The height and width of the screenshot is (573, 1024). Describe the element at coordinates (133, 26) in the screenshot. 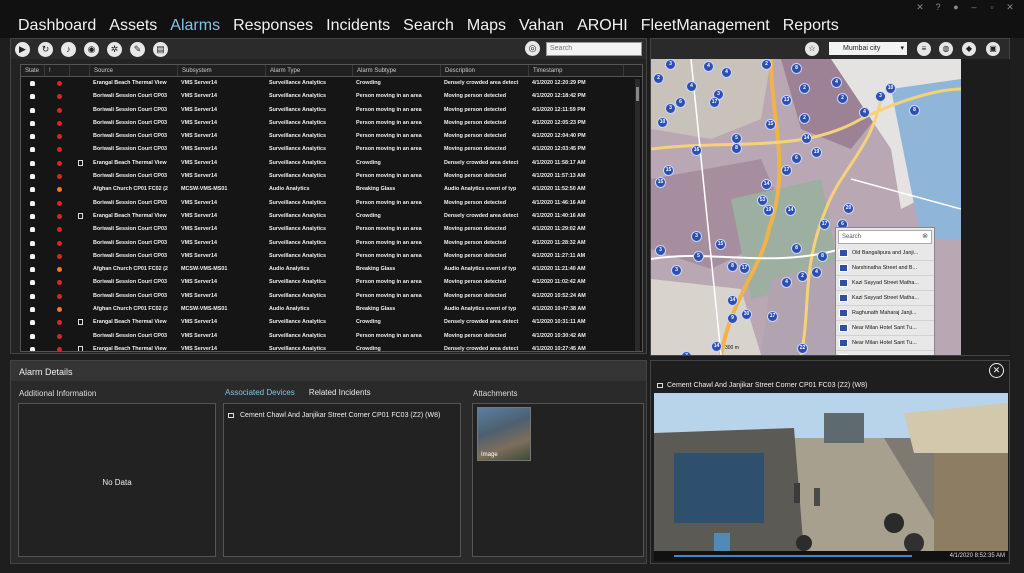

I see `nav-assets: Assets` at that location.